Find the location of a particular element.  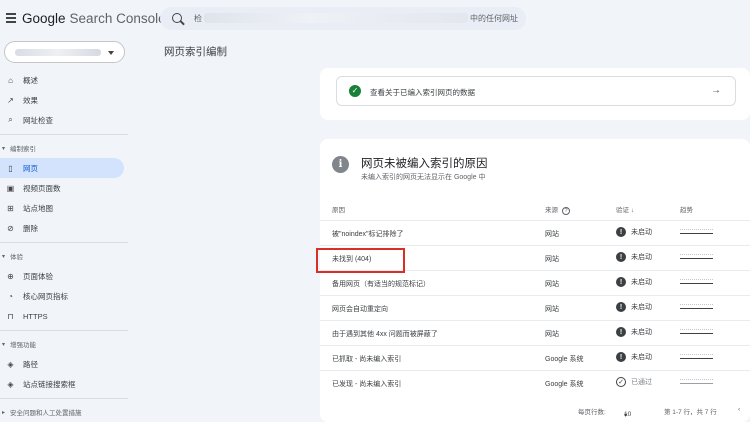

table-row: 已抓取 - 尚未编入索引 Google 系统 ! 未启动 is located at coordinates (535, 357).